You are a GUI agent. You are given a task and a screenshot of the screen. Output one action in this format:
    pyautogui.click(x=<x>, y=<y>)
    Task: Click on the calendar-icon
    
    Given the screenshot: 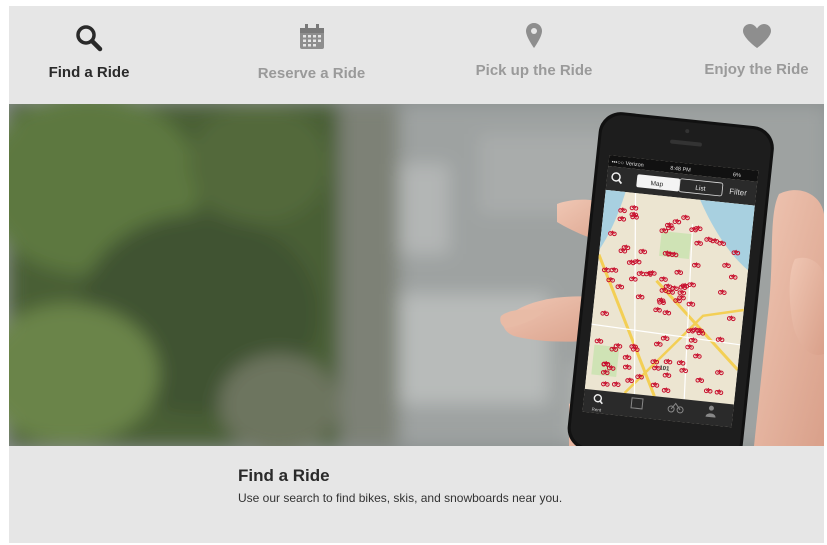 What is the action you would take?
    pyautogui.click(x=312, y=39)
    